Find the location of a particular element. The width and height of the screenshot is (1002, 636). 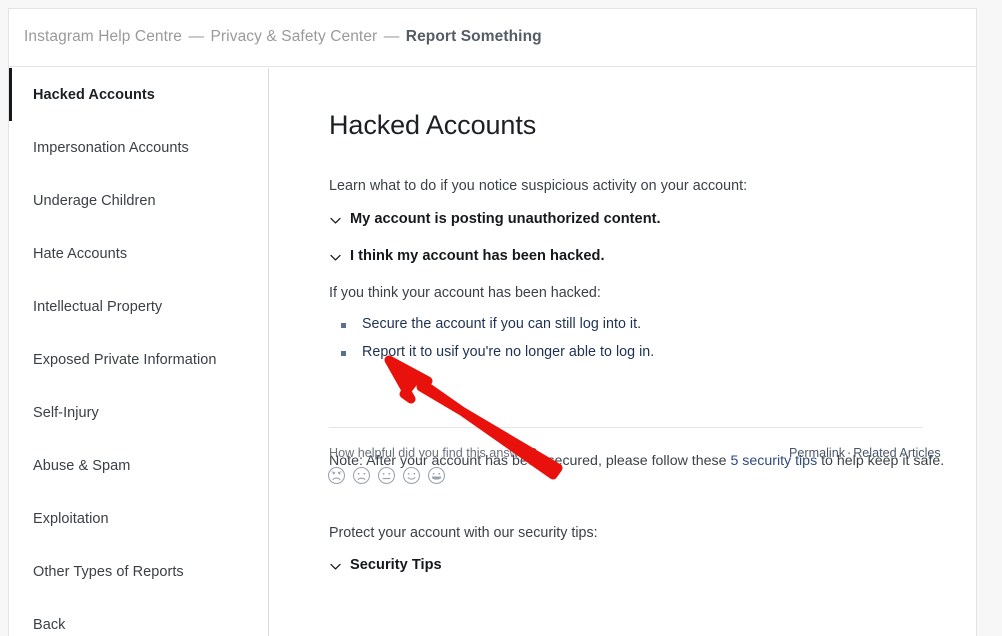

breadcrumb-current-report-something: Report Something is located at coordinates (473, 36).